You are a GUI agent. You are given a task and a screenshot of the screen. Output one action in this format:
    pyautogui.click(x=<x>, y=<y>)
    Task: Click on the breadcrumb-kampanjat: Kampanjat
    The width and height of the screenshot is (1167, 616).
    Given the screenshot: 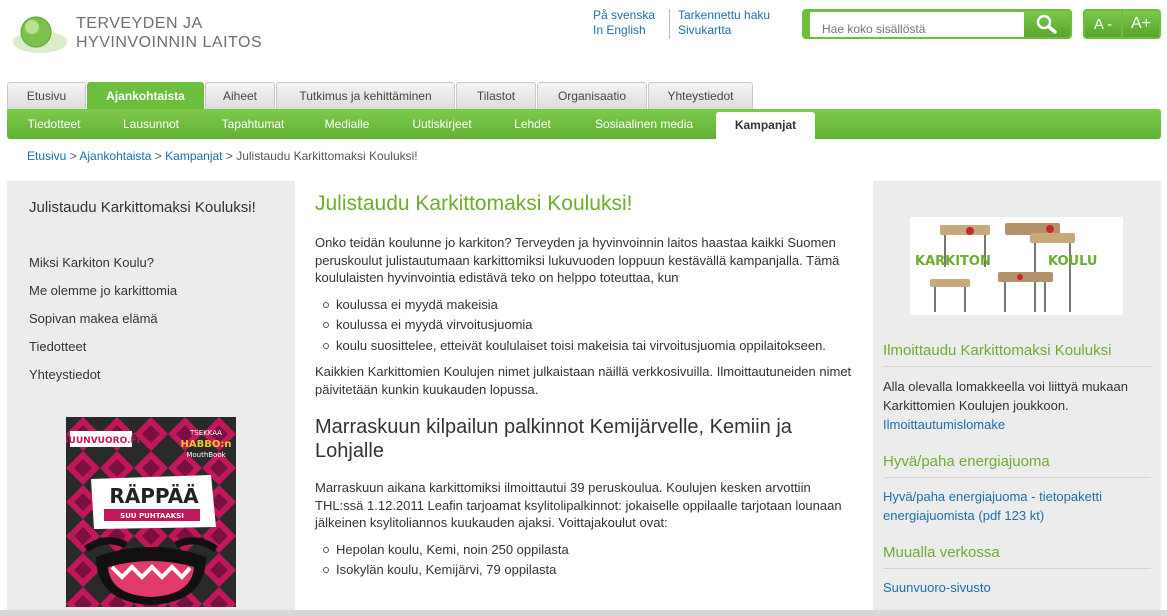 What is the action you would take?
    pyautogui.click(x=193, y=156)
    